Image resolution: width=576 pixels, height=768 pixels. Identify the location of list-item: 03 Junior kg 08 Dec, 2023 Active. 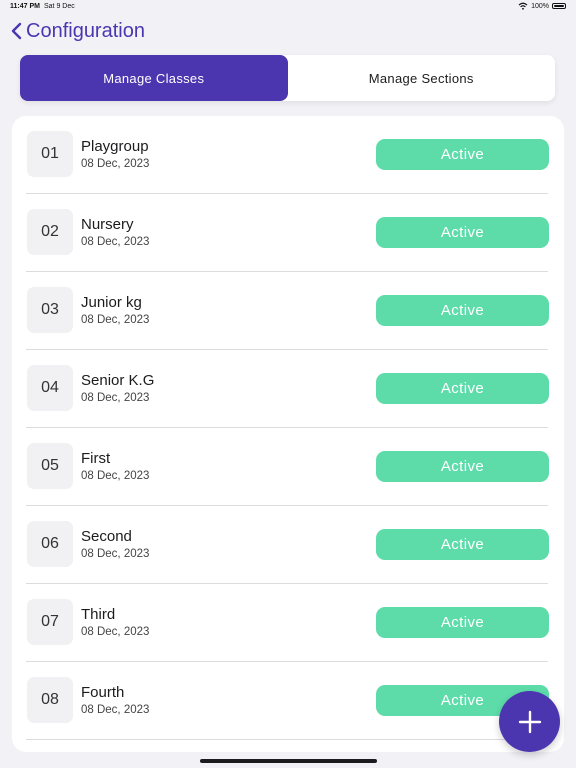
(287, 311).